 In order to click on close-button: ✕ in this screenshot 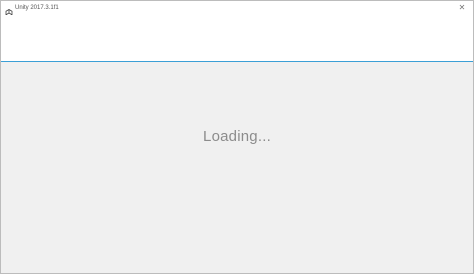, I will do `click(462, 8)`.